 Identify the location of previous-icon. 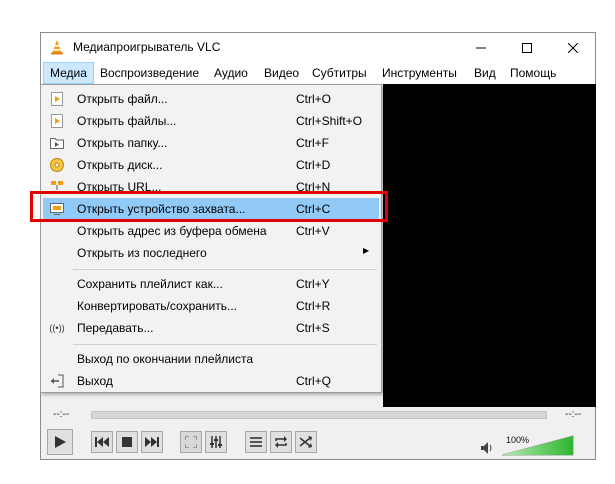
(102, 442).